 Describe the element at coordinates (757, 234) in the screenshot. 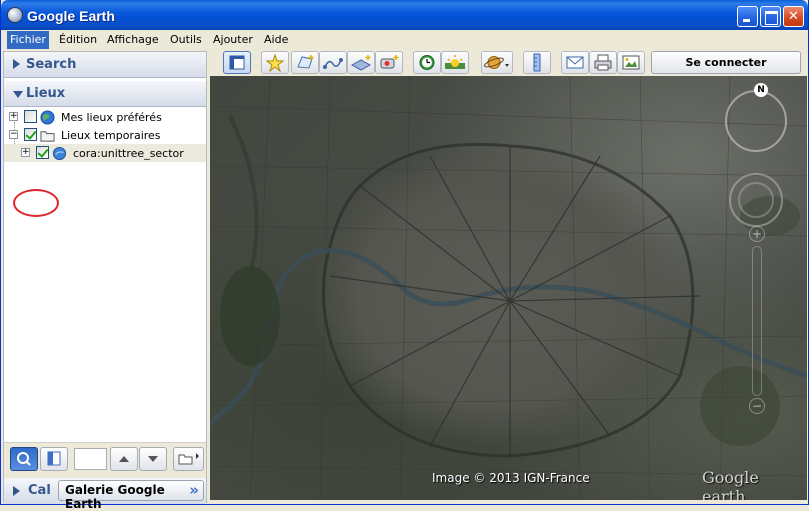

I see `zoom-in-icon: +` at that location.